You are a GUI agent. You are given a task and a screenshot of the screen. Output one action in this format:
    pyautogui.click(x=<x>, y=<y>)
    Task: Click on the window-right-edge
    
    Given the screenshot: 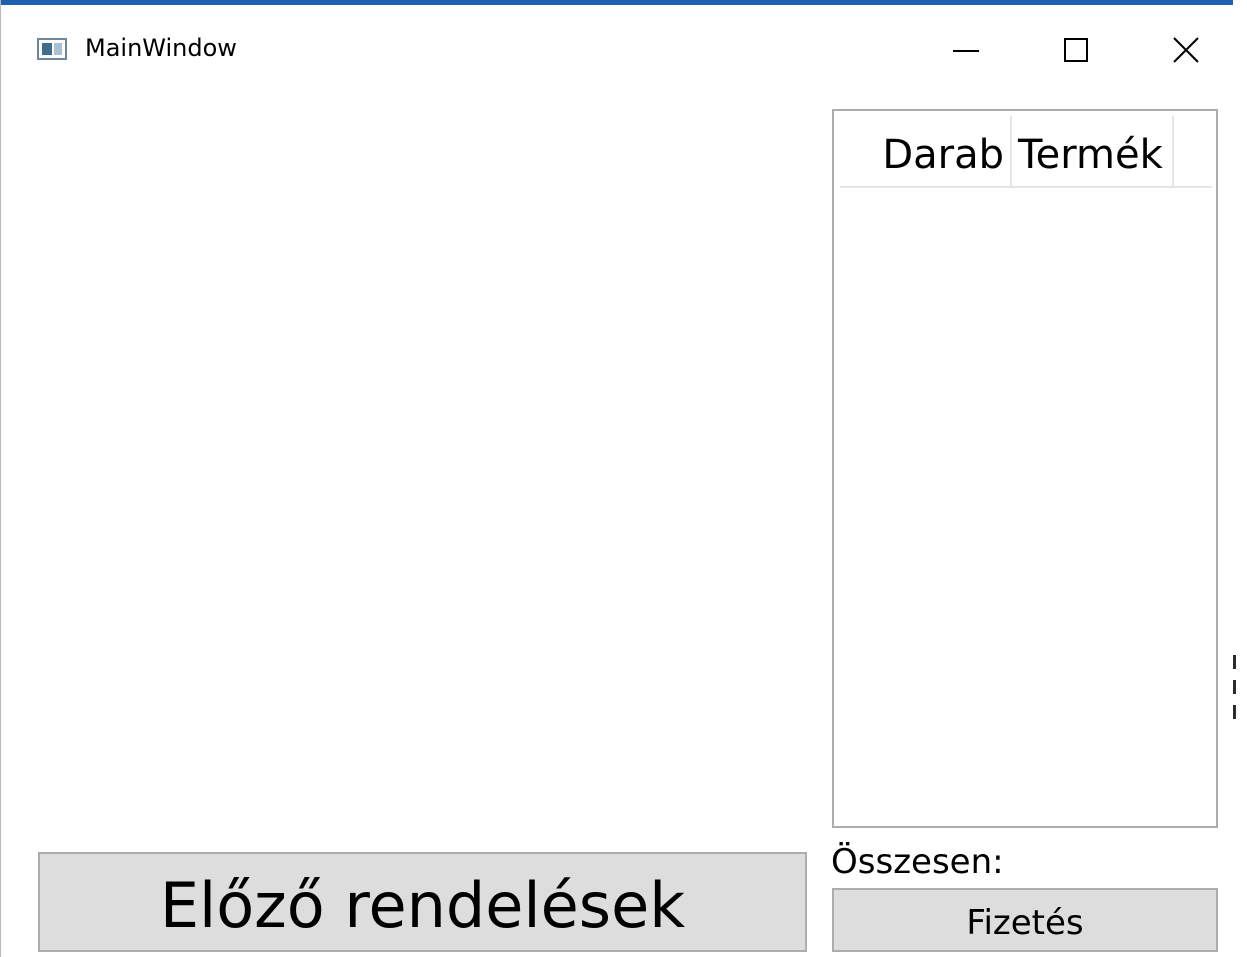 What is the action you would take?
    pyautogui.click(x=1240, y=478)
    